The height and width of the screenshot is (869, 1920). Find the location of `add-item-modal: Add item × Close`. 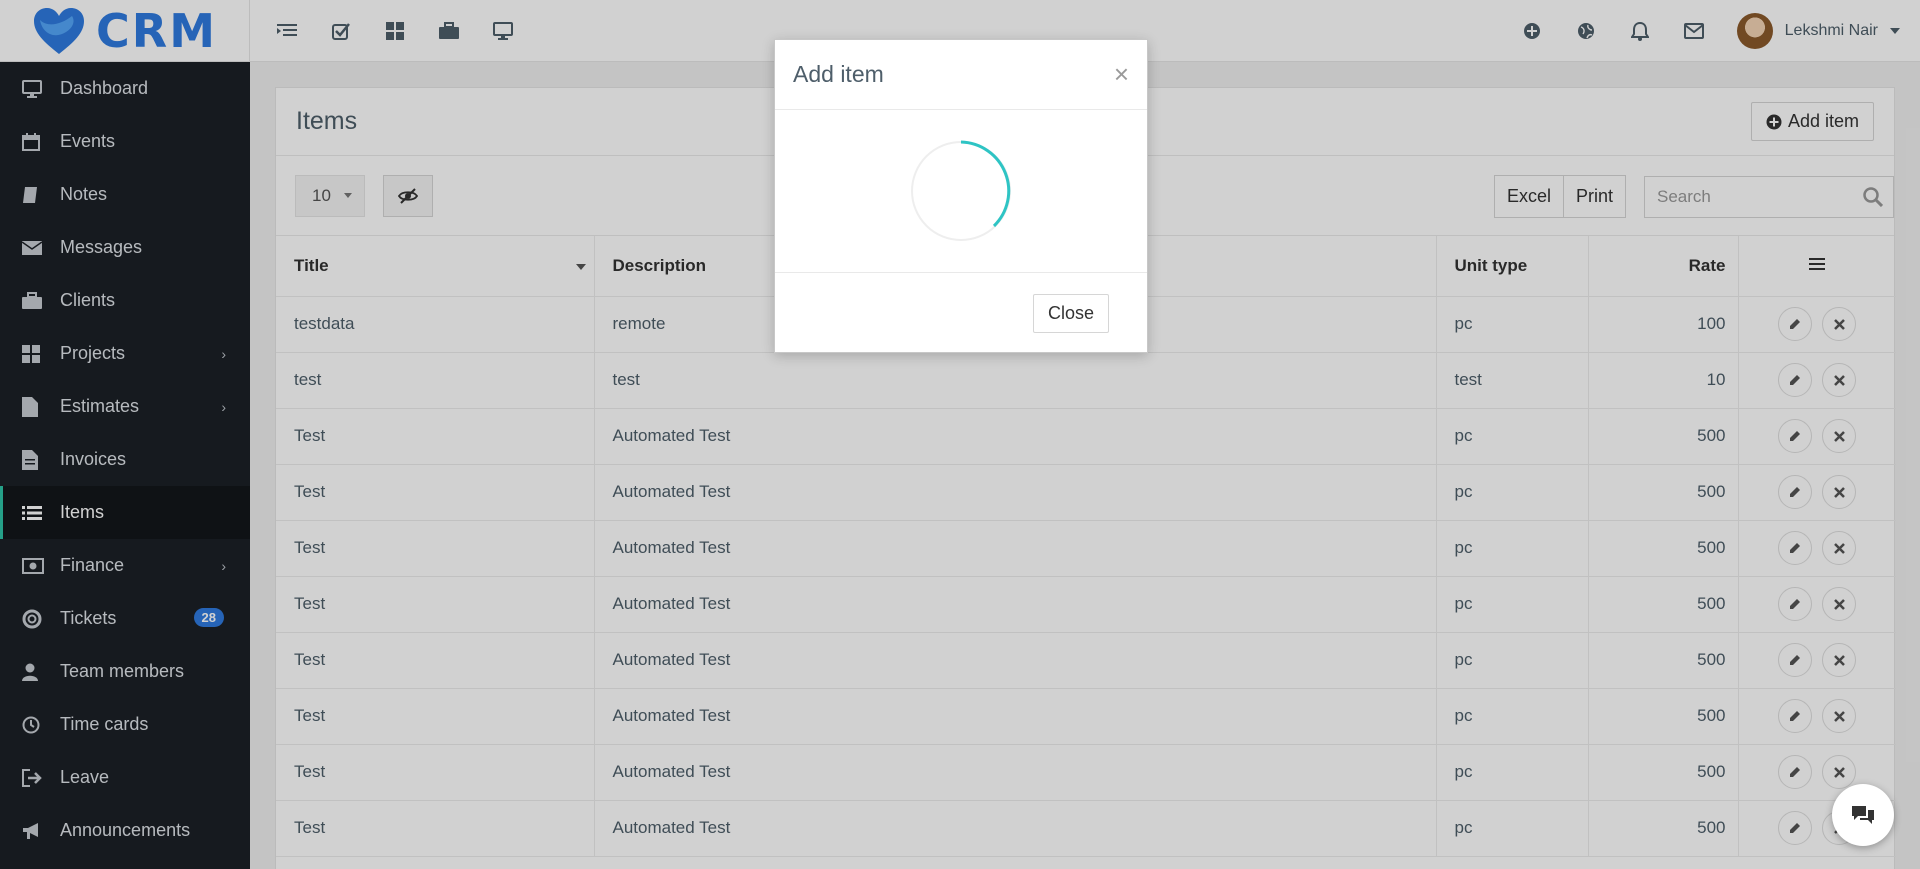

add-item-modal: Add item × Close is located at coordinates (961, 196).